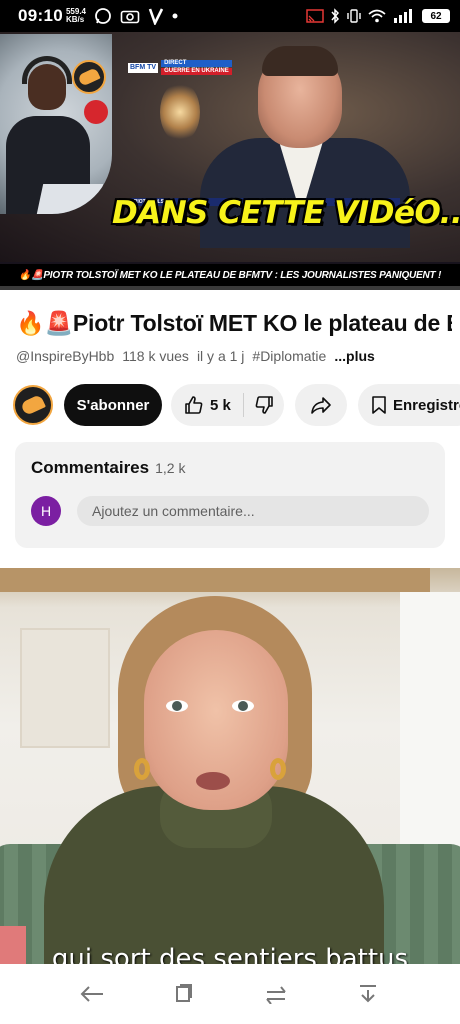 Image resolution: width=460 pixels, height=1024 pixels. I want to click on action-bar: S'abonner 5 k Enregistrer, so click(230, 405).